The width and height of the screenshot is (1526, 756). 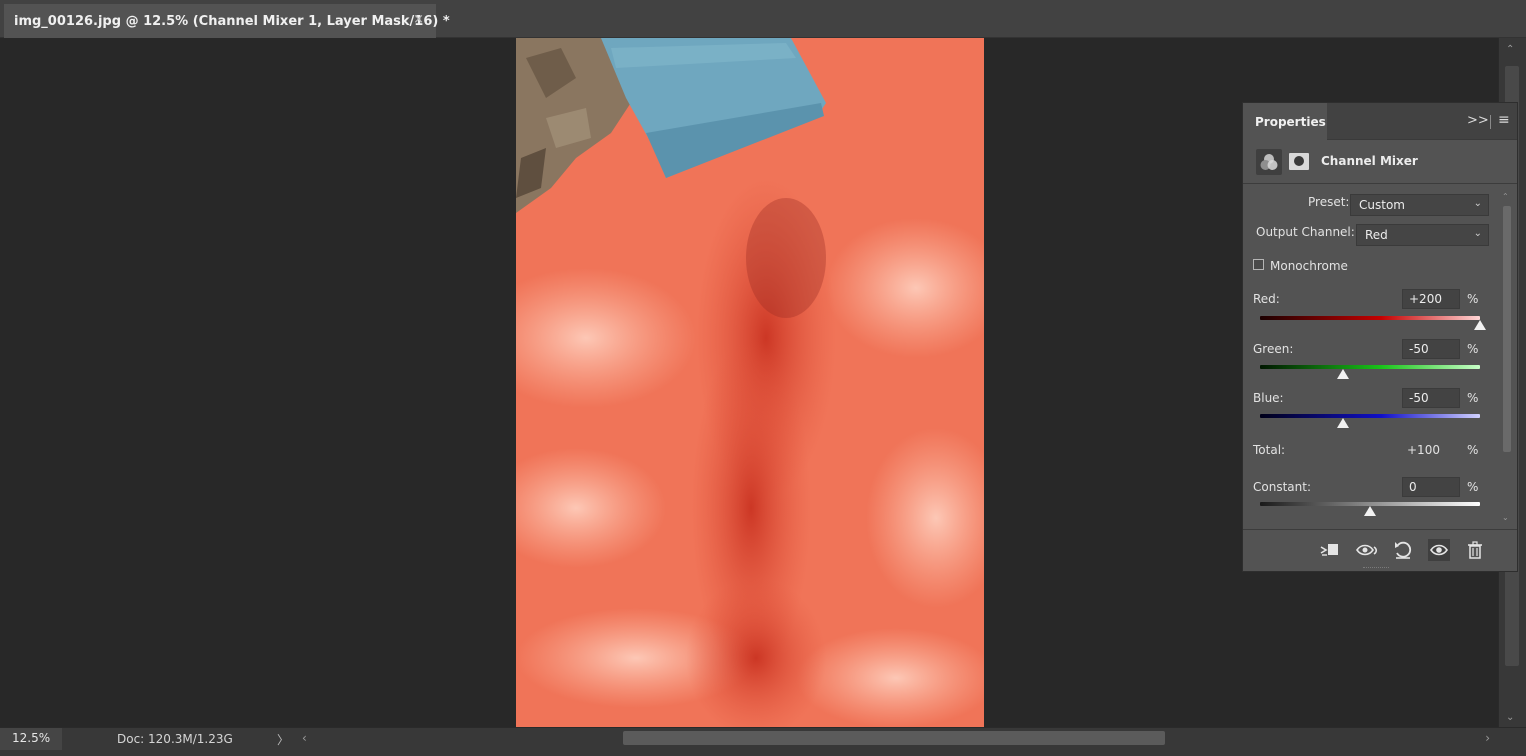 What do you see at coordinates (1370, 416) in the screenshot?
I see `blue-slider-track` at bounding box center [1370, 416].